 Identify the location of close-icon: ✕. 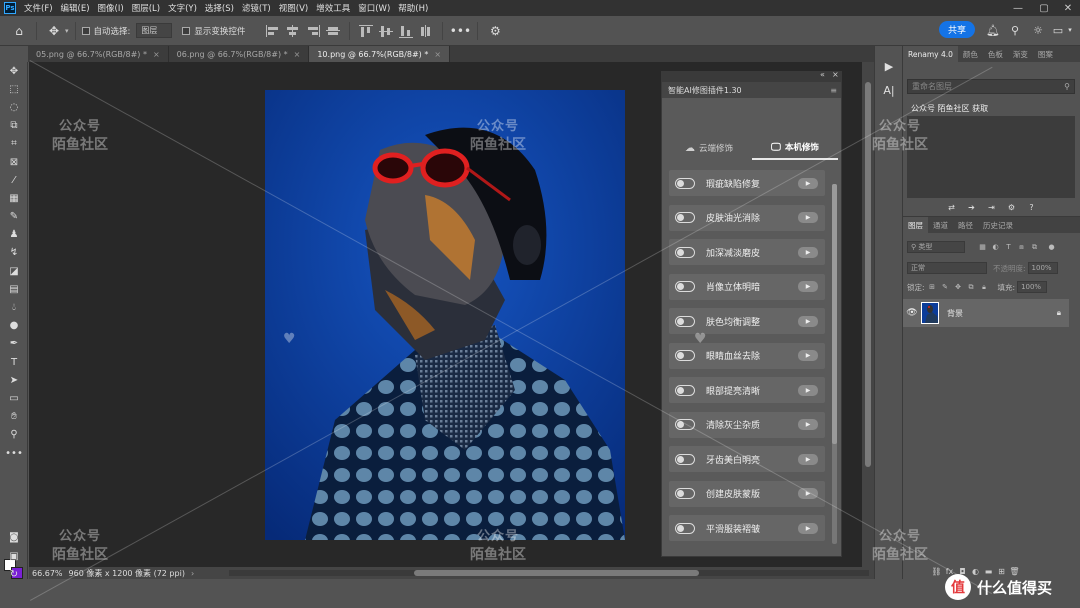
(1068, 8).